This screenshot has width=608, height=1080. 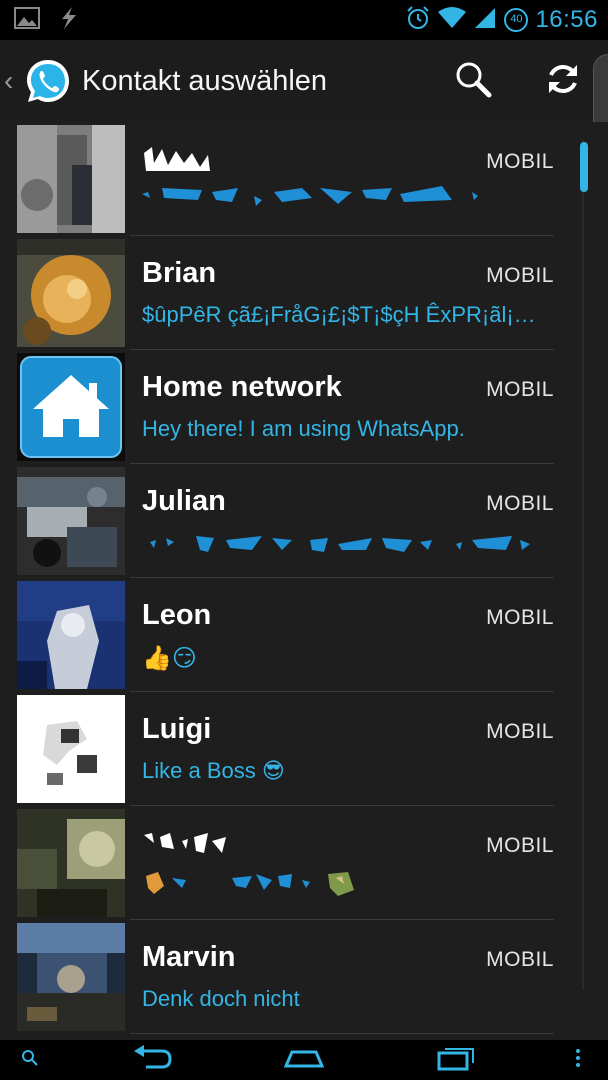 What do you see at coordinates (213, 770) in the screenshot?
I see `contact-status: Like a Boss 😎` at bounding box center [213, 770].